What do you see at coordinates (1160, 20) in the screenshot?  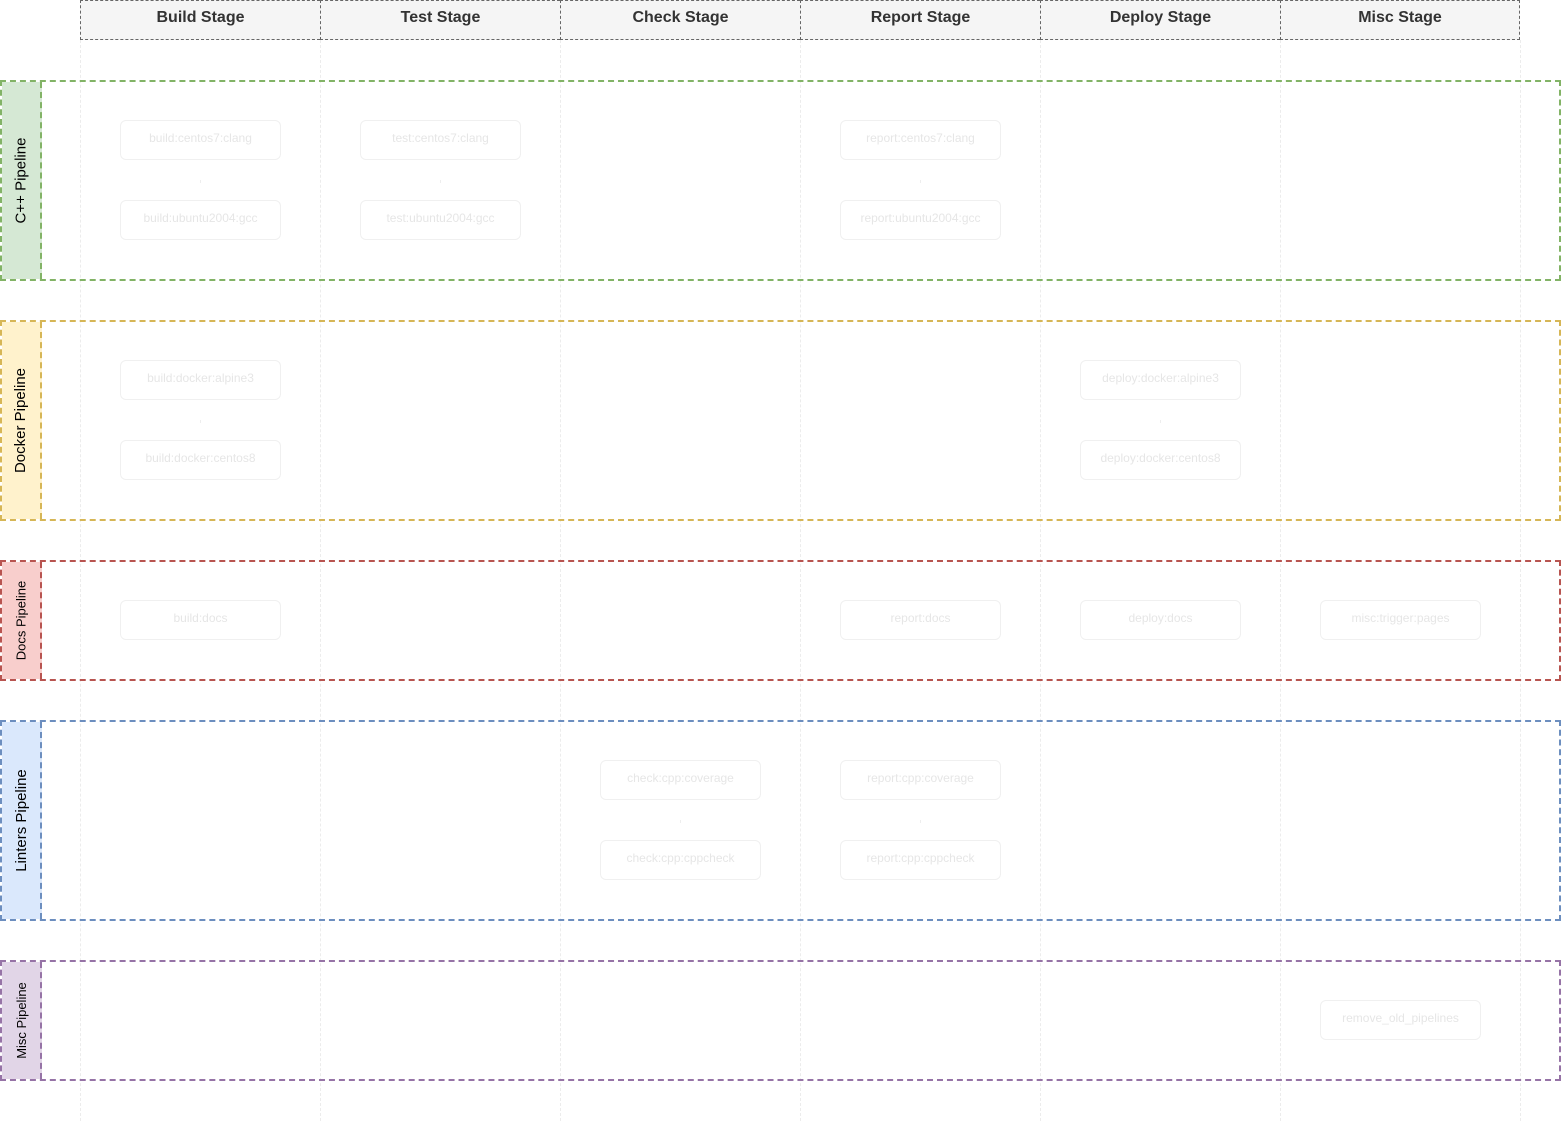 I see `stage-header-deploy: Deploy Stage` at bounding box center [1160, 20].